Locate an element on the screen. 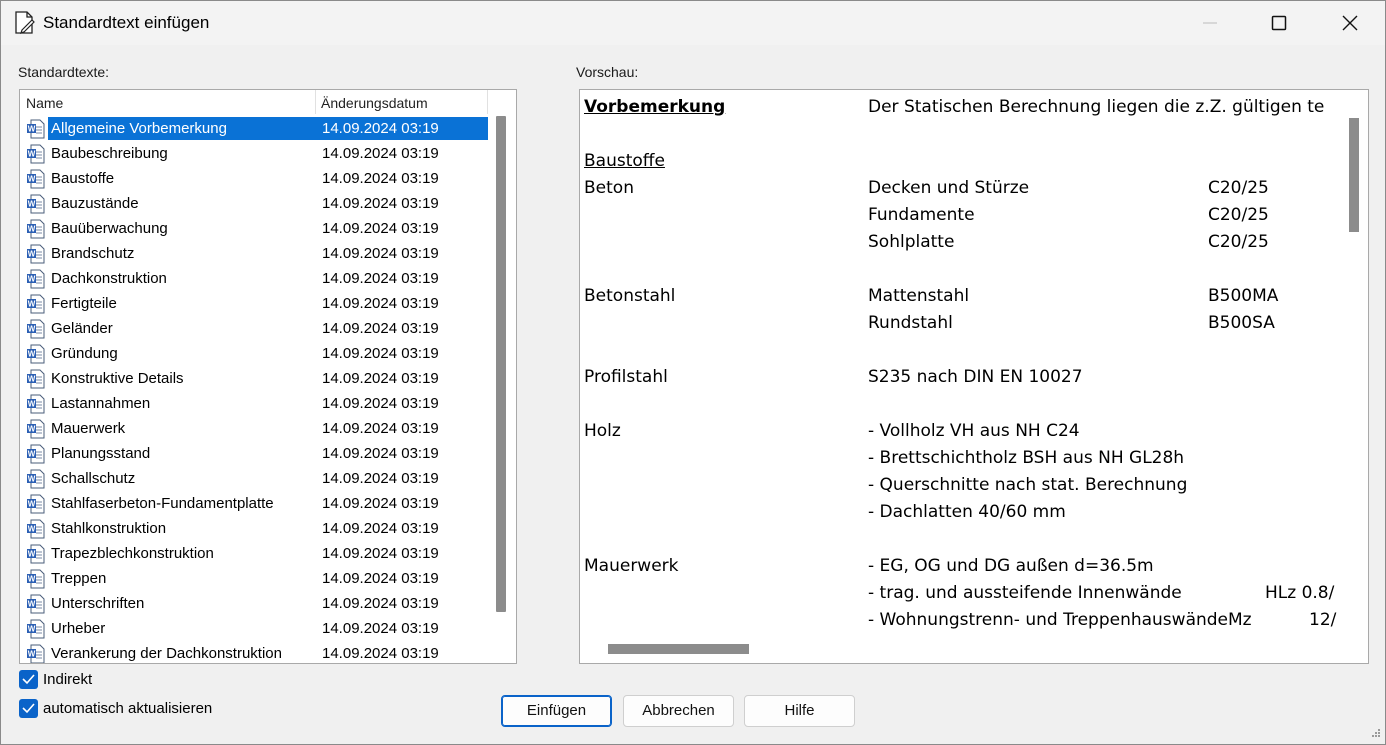  indirekt-label: Indirekt is located at coordinates (67, 679).